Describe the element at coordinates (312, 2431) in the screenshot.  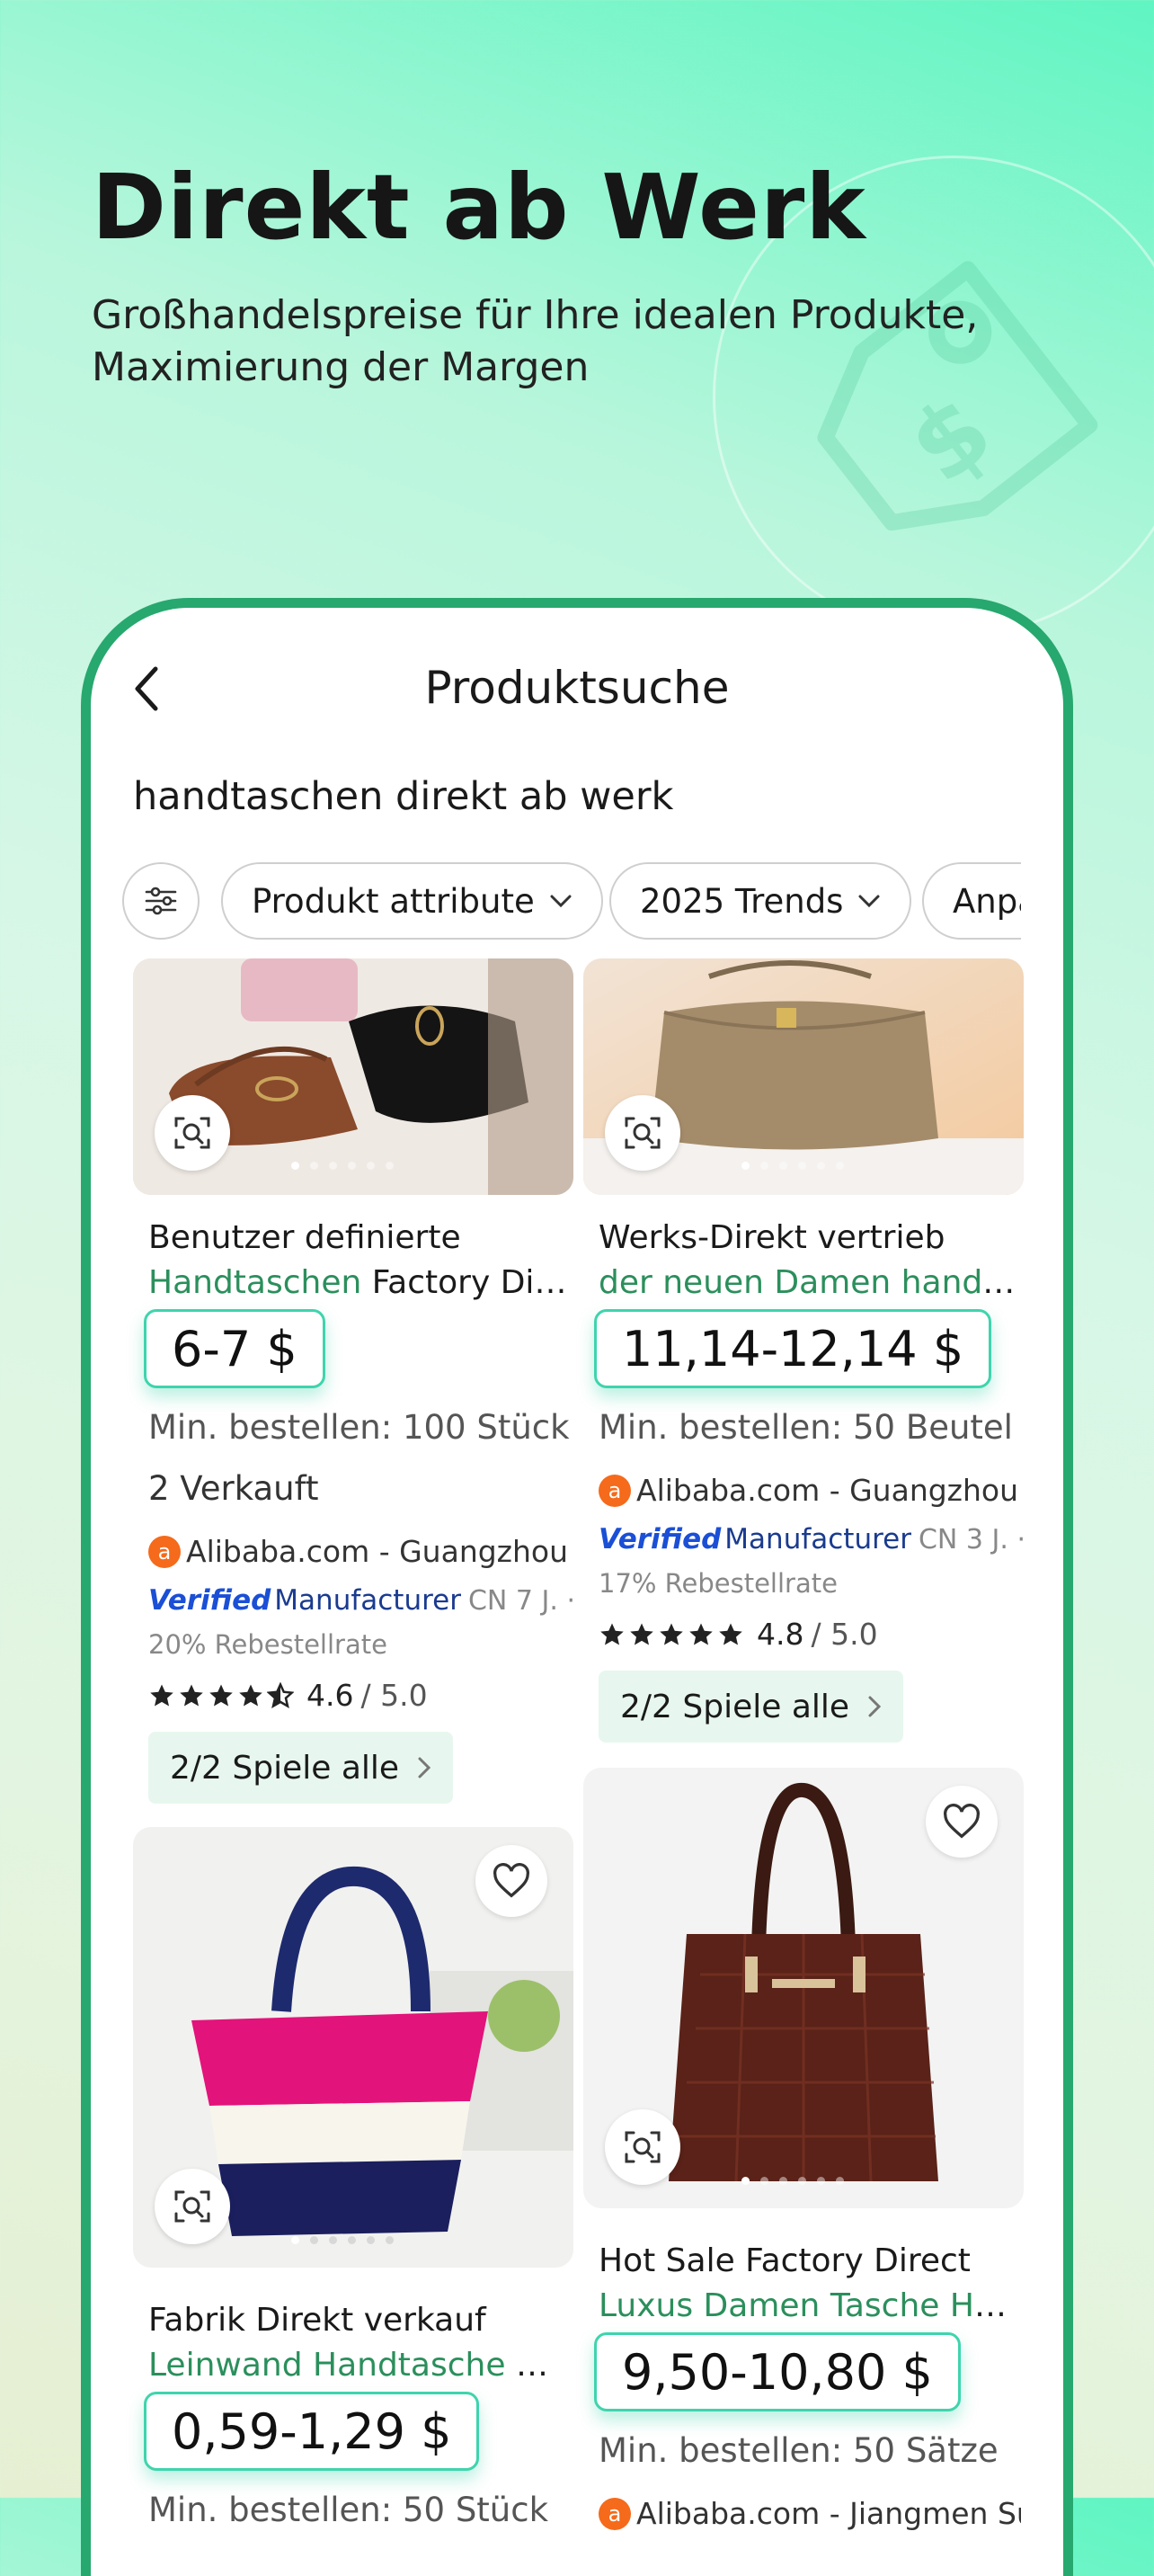
I see `price-badge: 0,59-1,29 $` at that location.